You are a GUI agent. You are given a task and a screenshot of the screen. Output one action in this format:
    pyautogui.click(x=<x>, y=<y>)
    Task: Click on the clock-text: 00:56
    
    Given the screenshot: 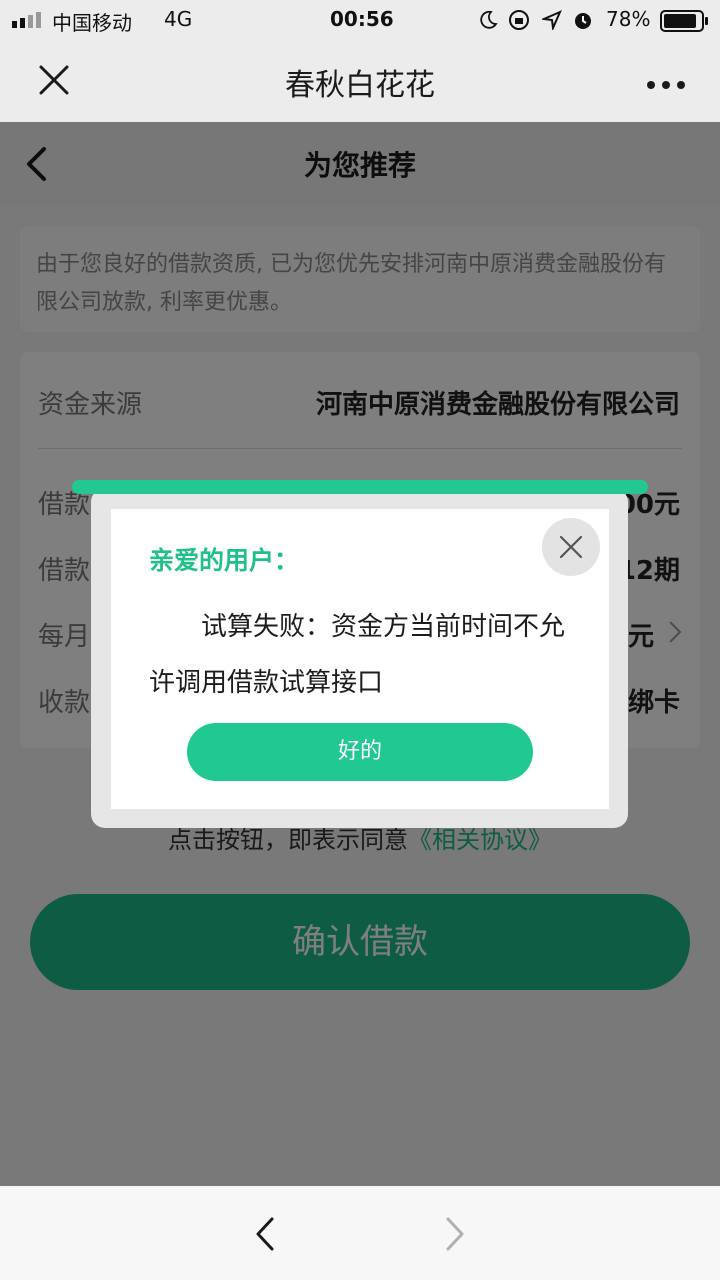 What is the action you would take?
    pyautogui.click(x=362, y=19)
    